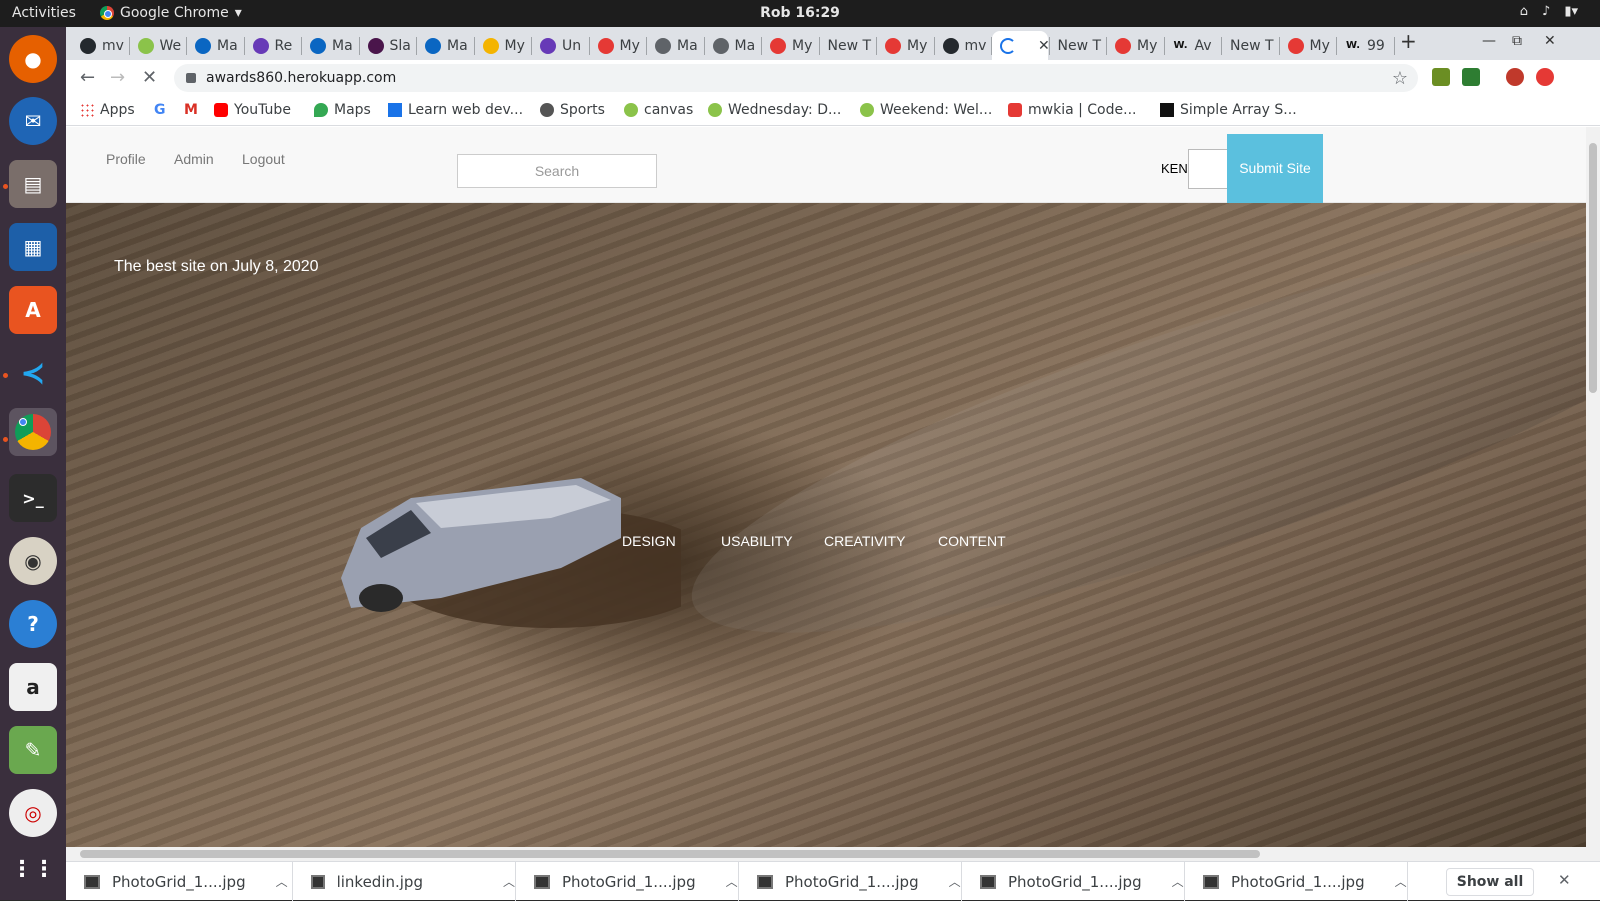  I want to click on show-all-downloads-button: Show all, so click(1490, 882).